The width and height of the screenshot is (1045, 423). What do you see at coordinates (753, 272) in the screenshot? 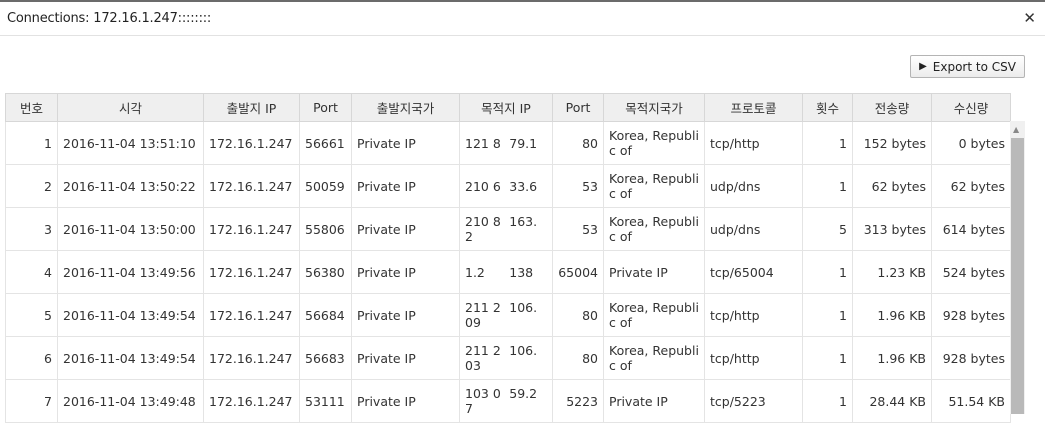
I see `cell-protocol: tcp/65004` at bounding box center [753, 272].